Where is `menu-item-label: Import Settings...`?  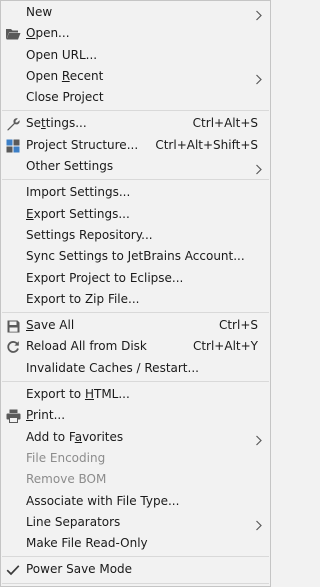 menu-item-label: Import Settings... is located at coordinates (78, 192).